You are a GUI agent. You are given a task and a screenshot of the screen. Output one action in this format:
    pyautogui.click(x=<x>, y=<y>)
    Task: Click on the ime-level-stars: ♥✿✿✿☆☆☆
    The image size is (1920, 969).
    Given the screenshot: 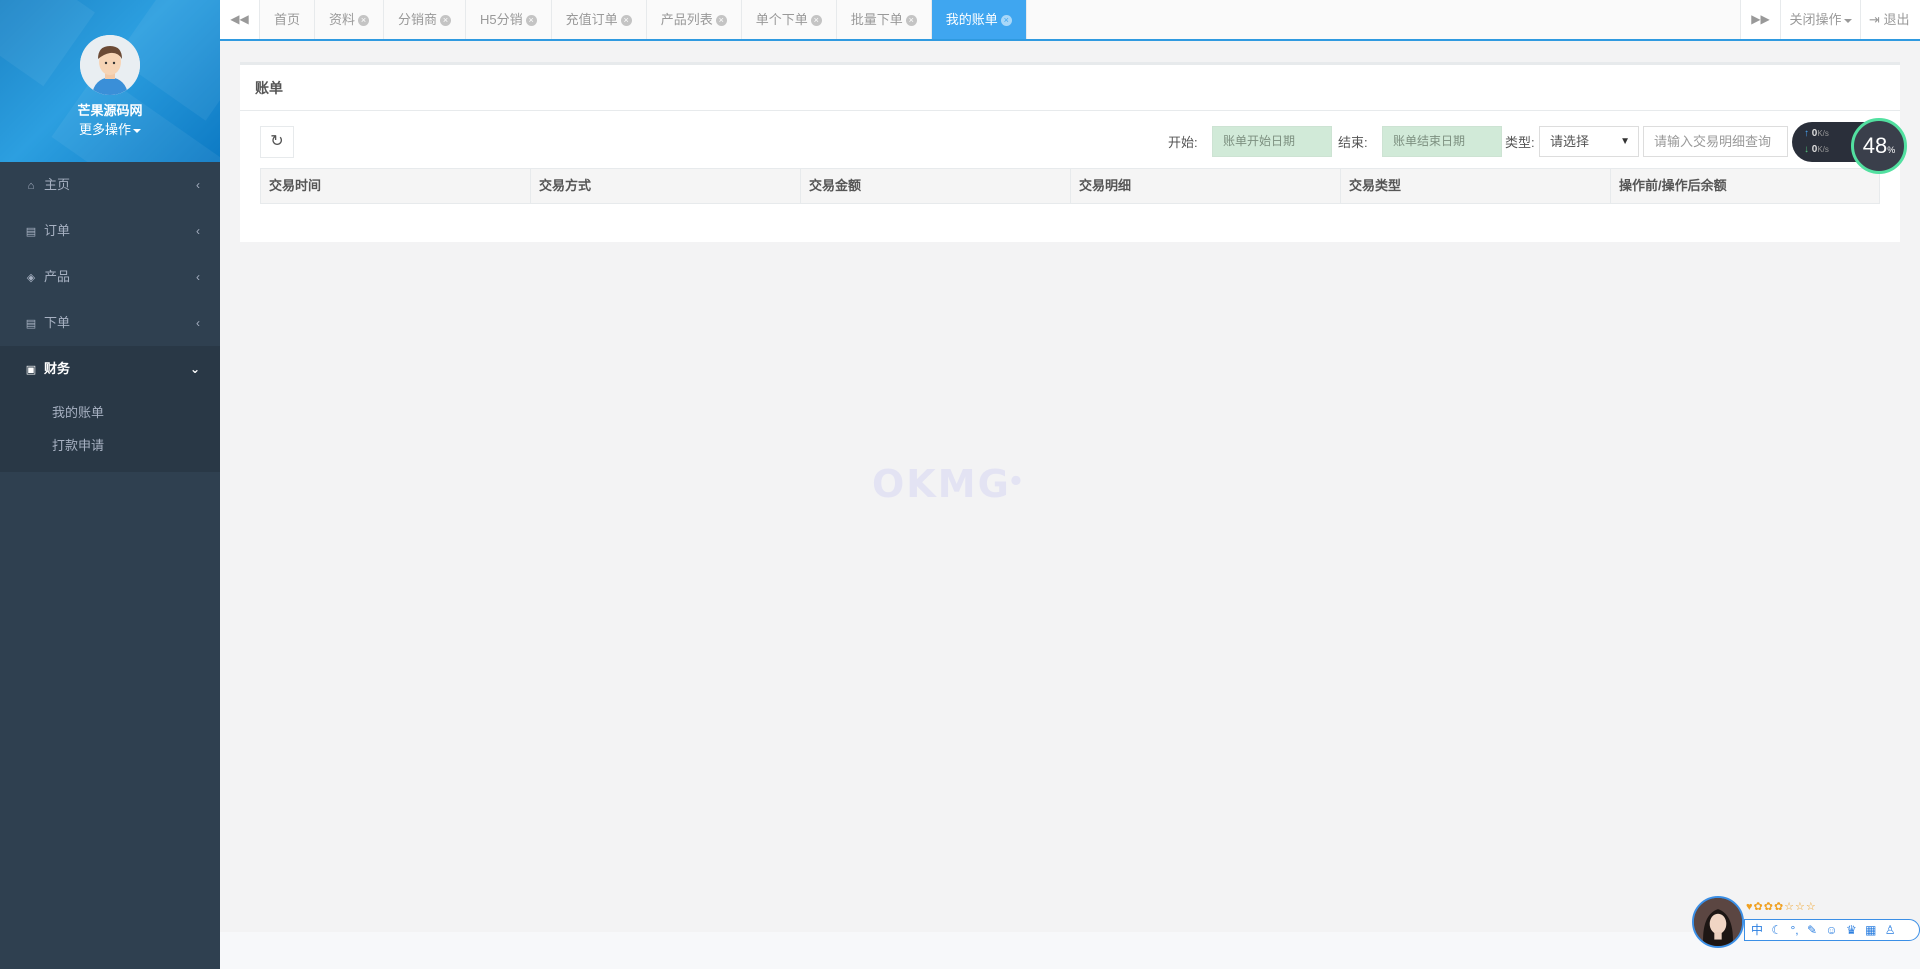 What is the action you would take?
    pyautogui.click(x=1781, y=907)
    